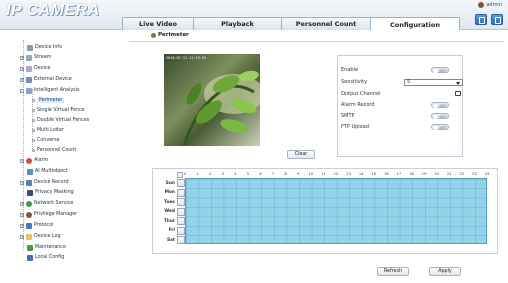 This screenshot has height=283, width=508. What do you see at coordinates (170, 192) in the screenshot?
I see `day-row-mon: Mon` at bounding box center [170, 192].